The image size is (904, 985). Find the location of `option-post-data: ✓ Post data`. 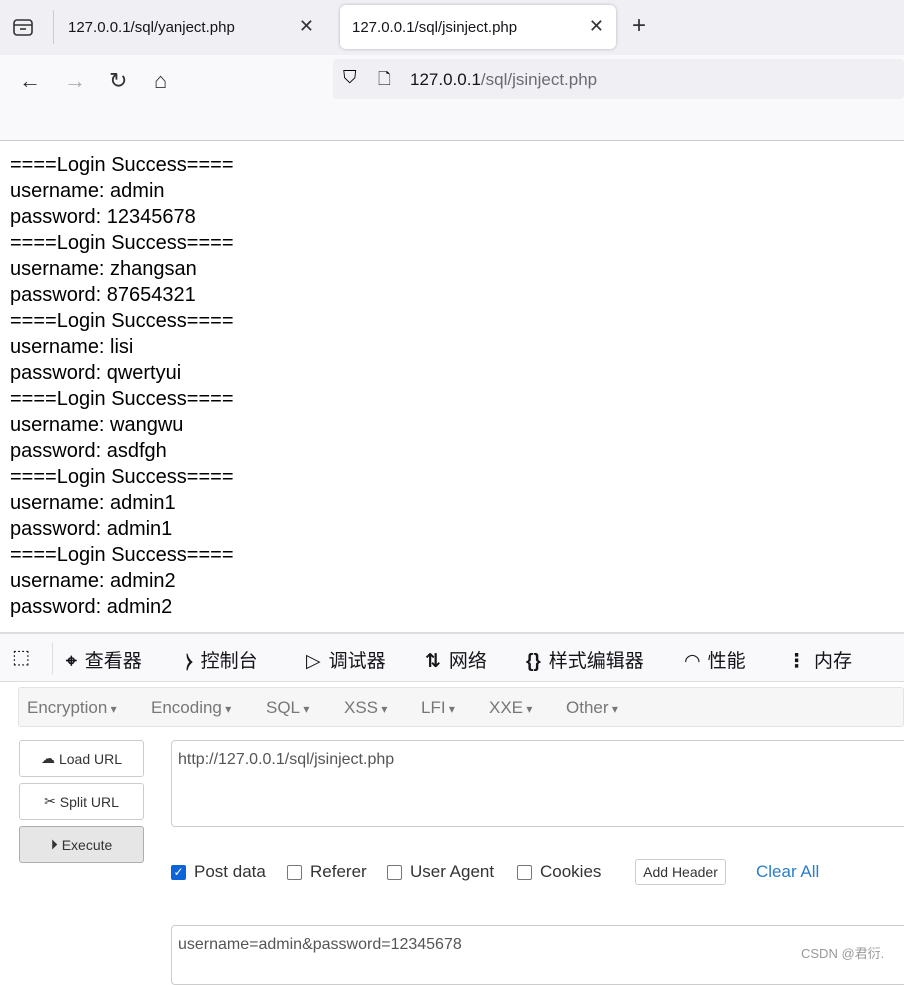

option-post-data: ✓ Post data is located at coordinates (218, 872).